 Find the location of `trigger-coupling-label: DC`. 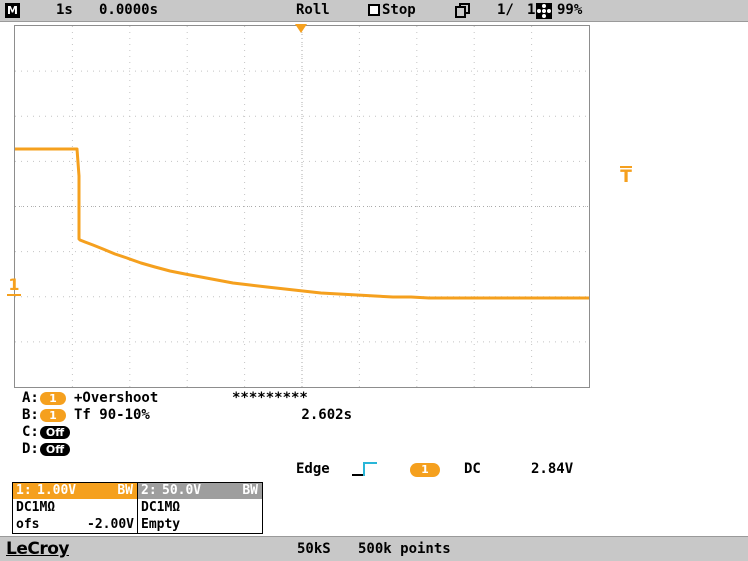

trigger-coupling-label: DC is located at coordinates (472, 469).